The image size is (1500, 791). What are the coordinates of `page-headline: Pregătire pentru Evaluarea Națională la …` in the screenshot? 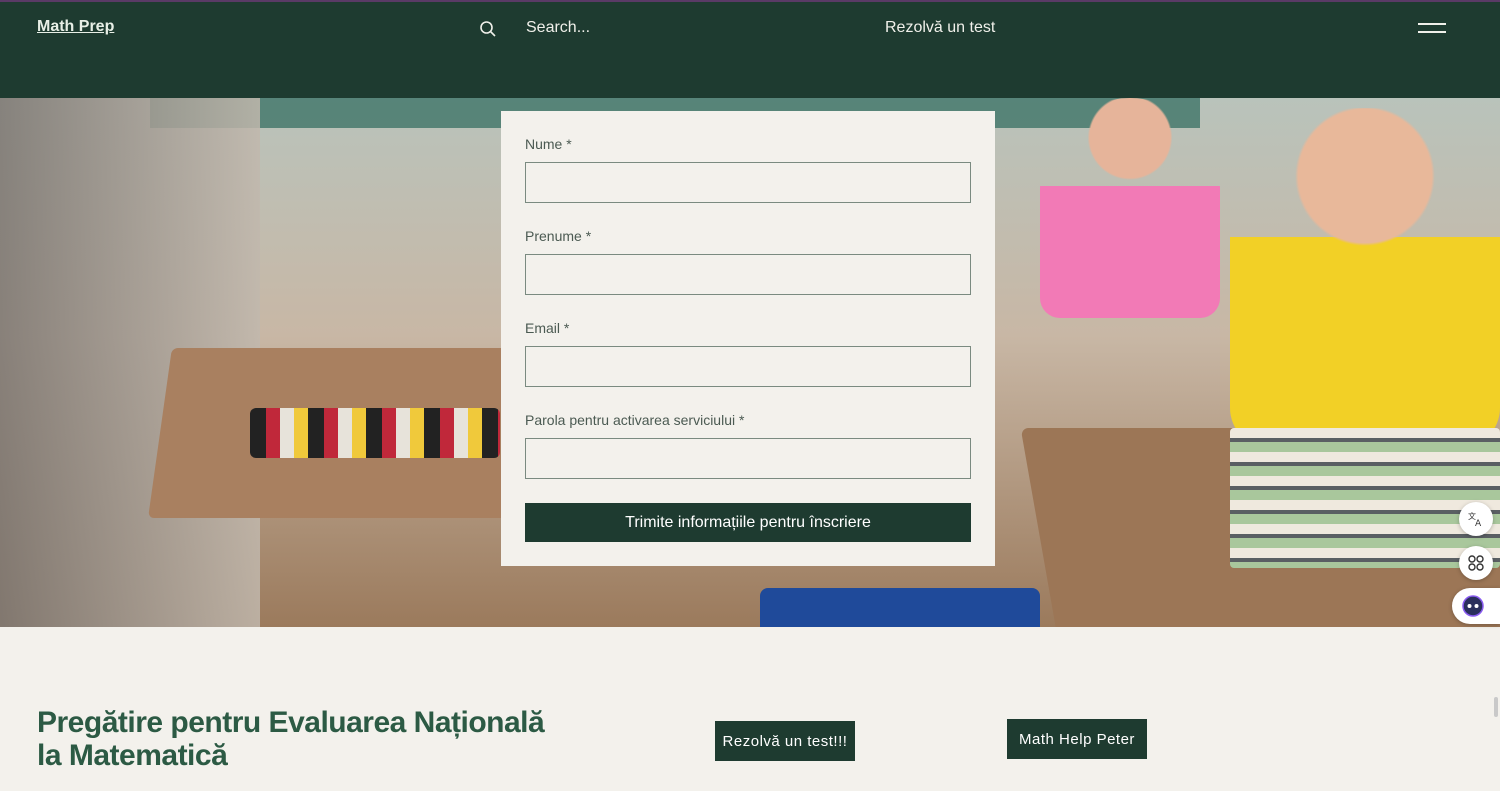 It's located at (291, 739).